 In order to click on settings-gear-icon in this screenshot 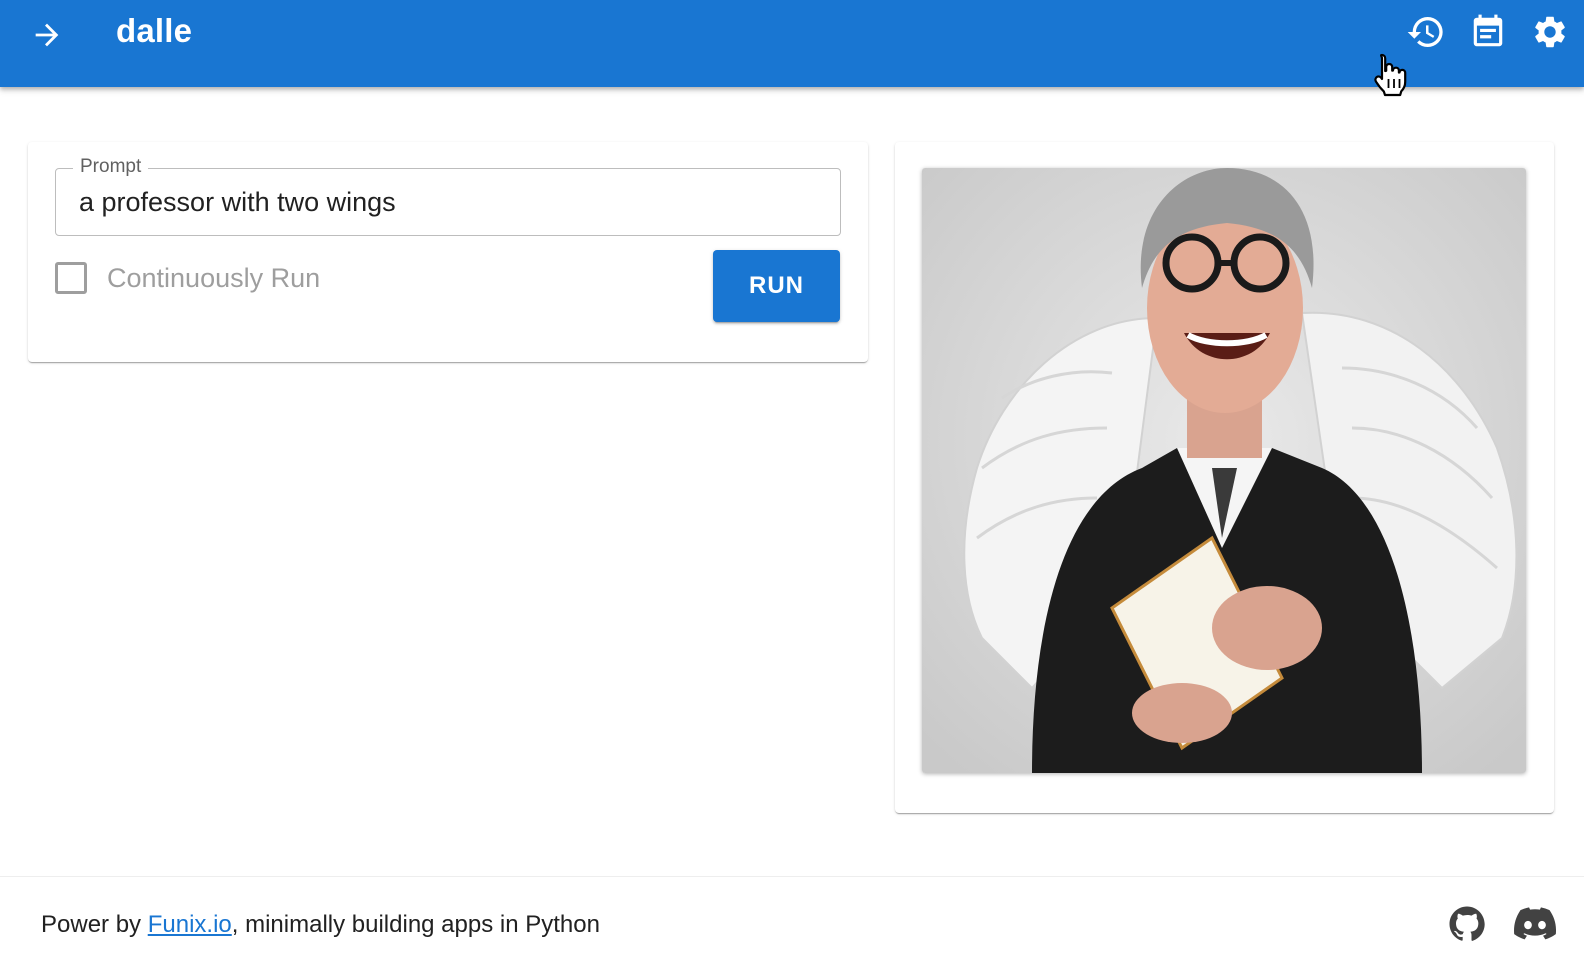, I will do `click(1550, 32)`.